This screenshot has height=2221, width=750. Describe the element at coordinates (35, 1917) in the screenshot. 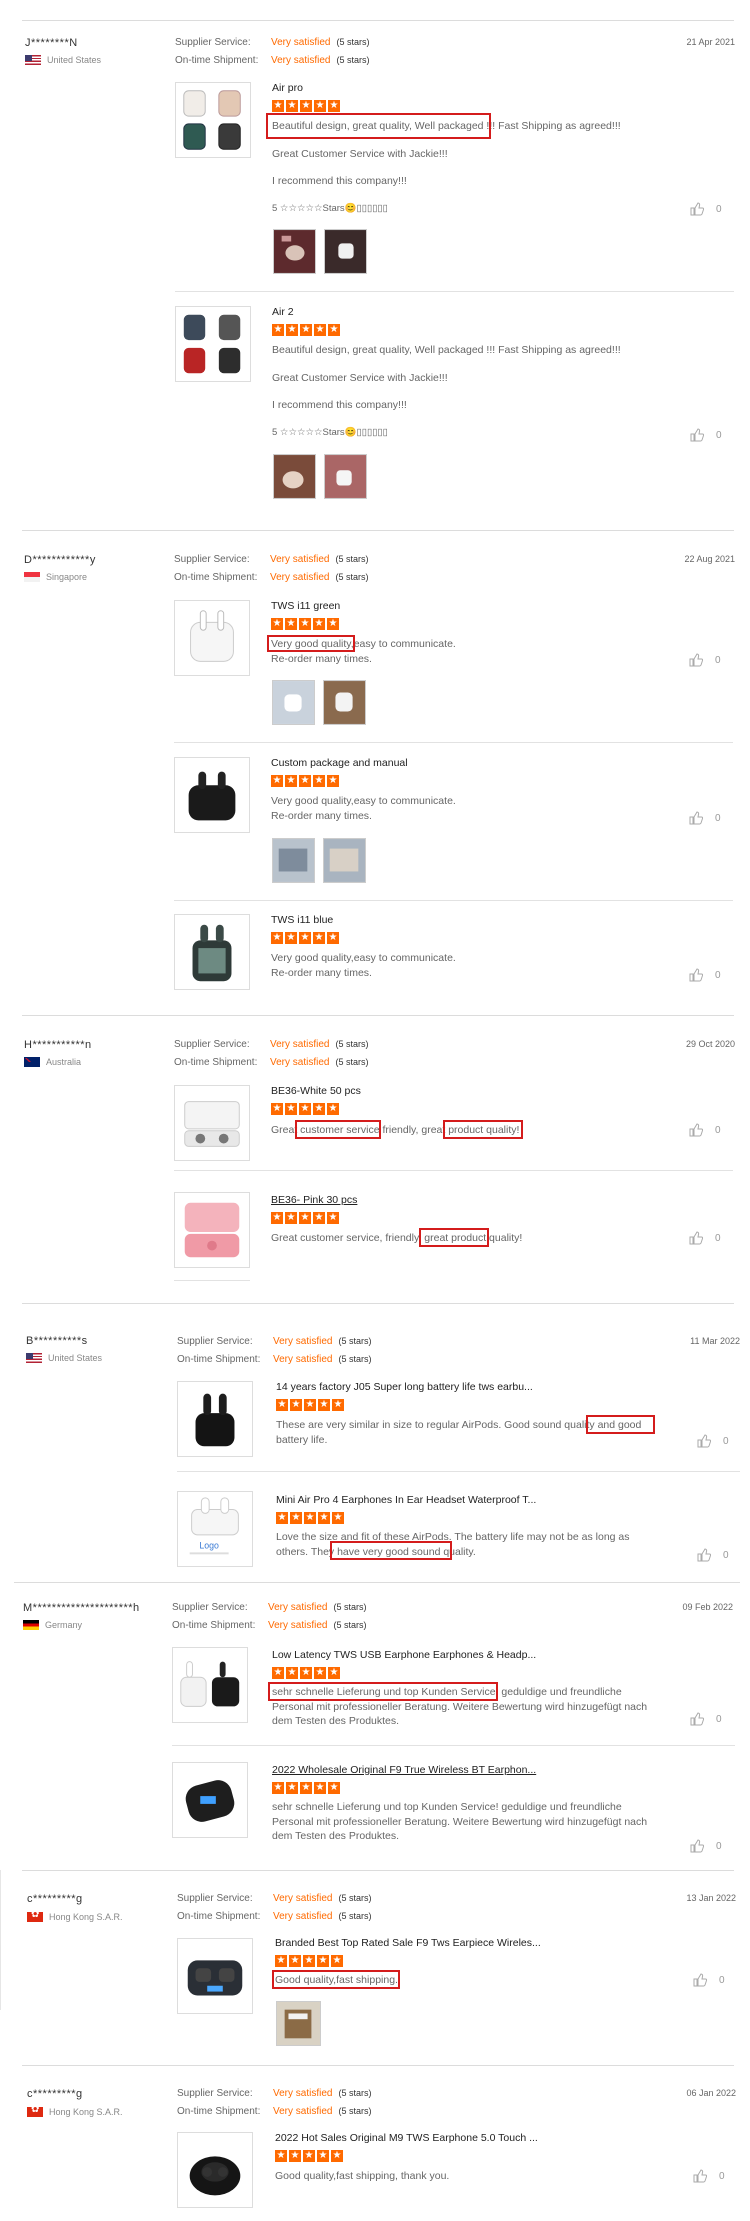

I see `hk-flag-icon` at that location.